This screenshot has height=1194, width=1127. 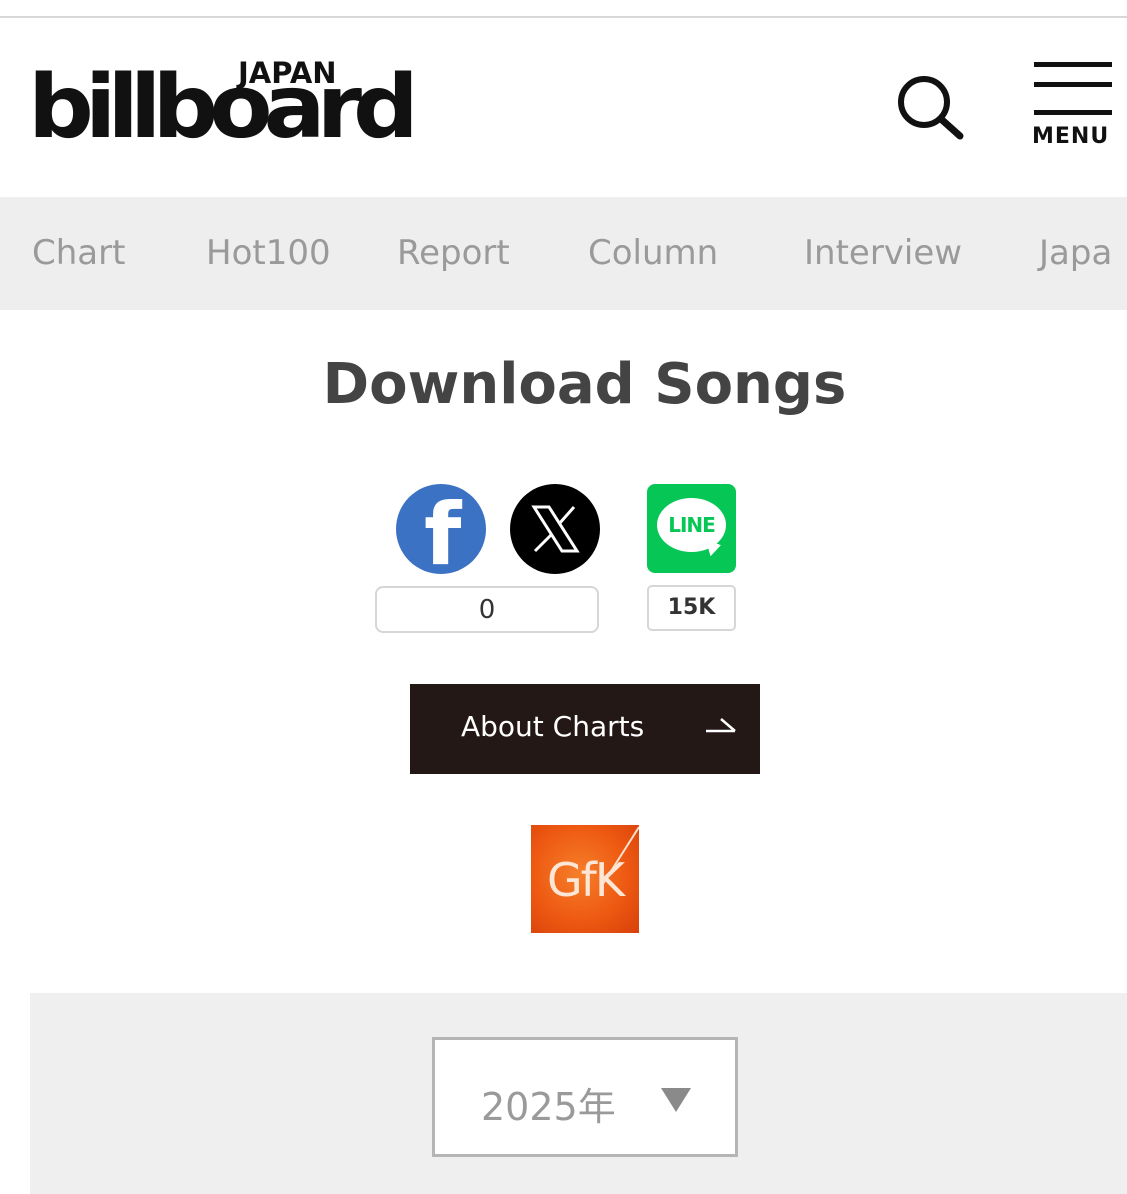 I want to click on line-share-button: LINE, so click(x=691, y=528).